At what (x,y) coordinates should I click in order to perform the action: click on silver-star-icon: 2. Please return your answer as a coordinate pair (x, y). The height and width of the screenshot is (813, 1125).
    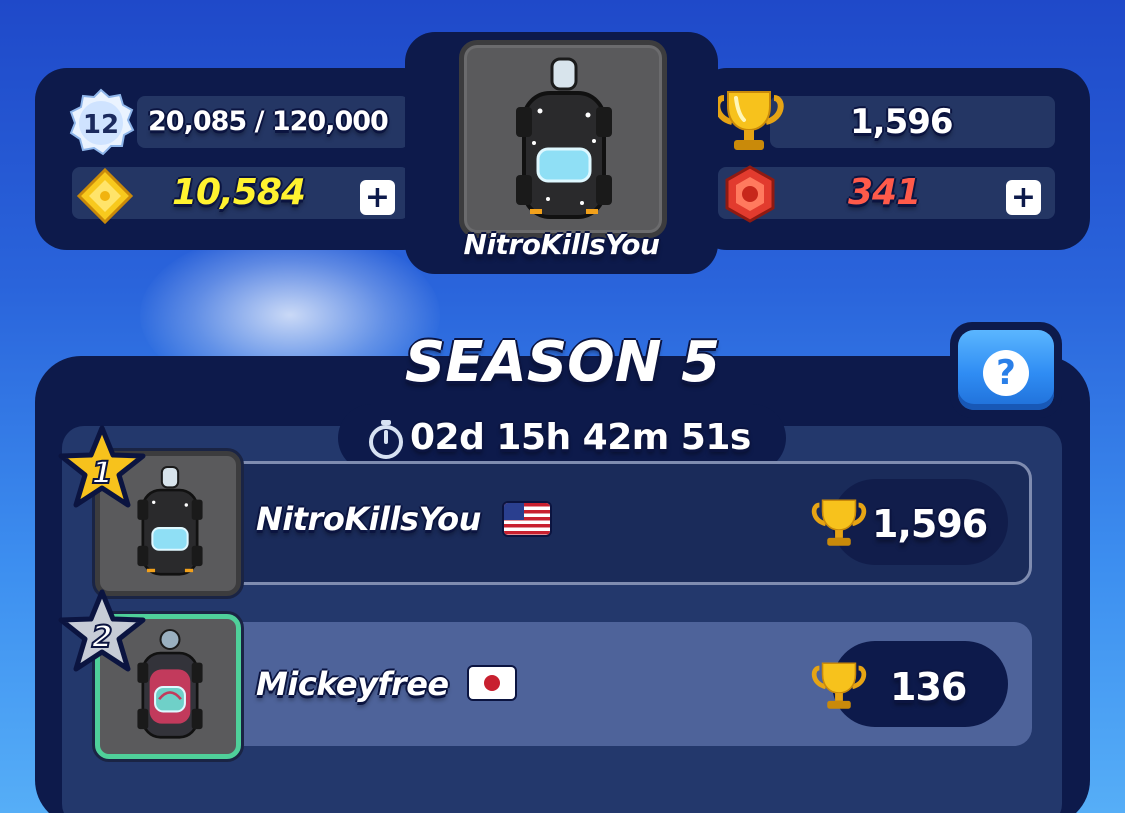
    Looking at the image, I should click on (102, 630).